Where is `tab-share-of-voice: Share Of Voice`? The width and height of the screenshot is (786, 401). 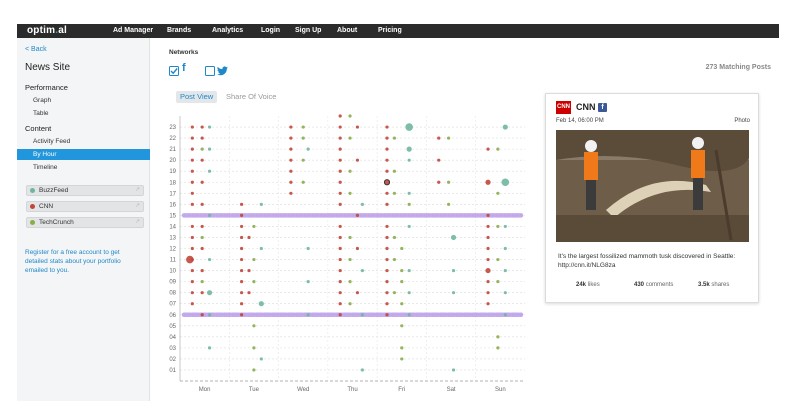 tab-share-of-voice: Share Of Voice is located at coordinates (251, 97).